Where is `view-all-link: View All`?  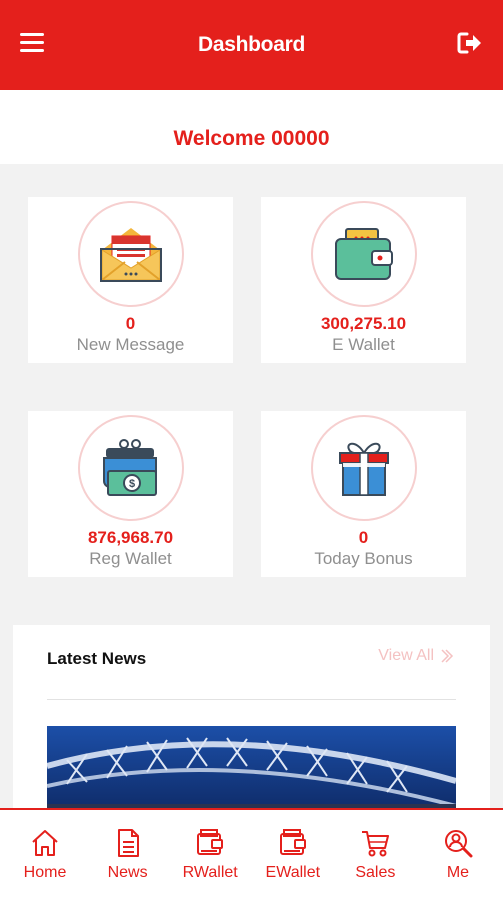
view-all-link: View All is located at coordinates (416, 656).